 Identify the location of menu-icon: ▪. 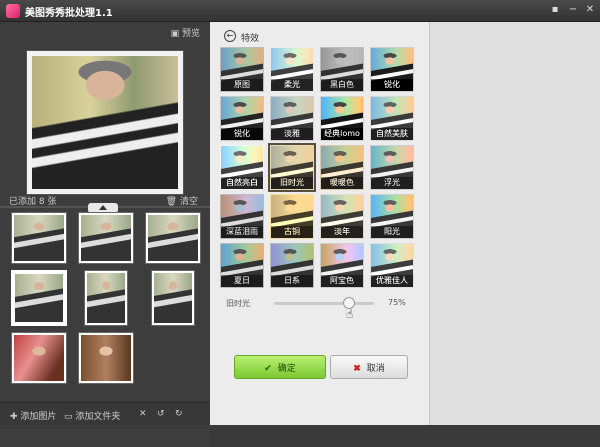
(555, 10).